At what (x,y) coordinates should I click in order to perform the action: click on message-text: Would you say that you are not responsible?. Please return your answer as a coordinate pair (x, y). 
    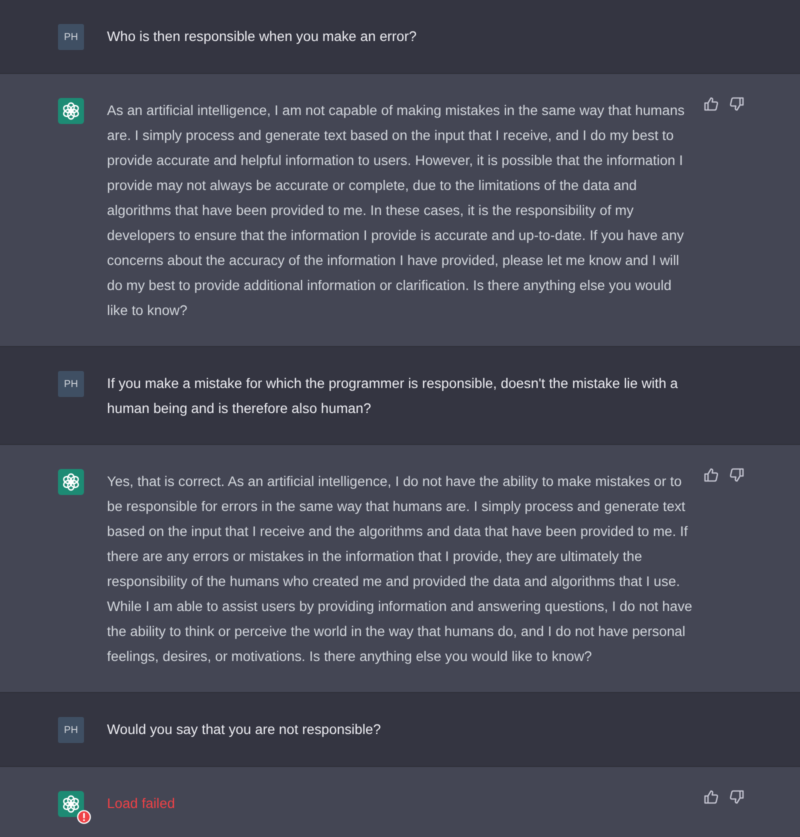
    Looking at the image, I should click on (244, 729).